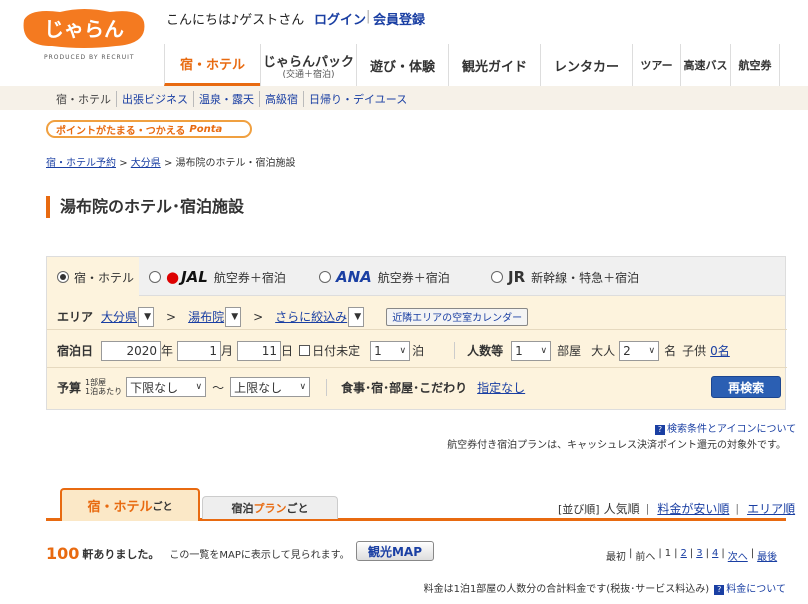 The height and width of the screenshot is (604, 808). What do you see at coordinates (235, 20) in the screenshot?
I see `greeting: こんにちは♪ゲストさん` at bounding box center [235, 20].